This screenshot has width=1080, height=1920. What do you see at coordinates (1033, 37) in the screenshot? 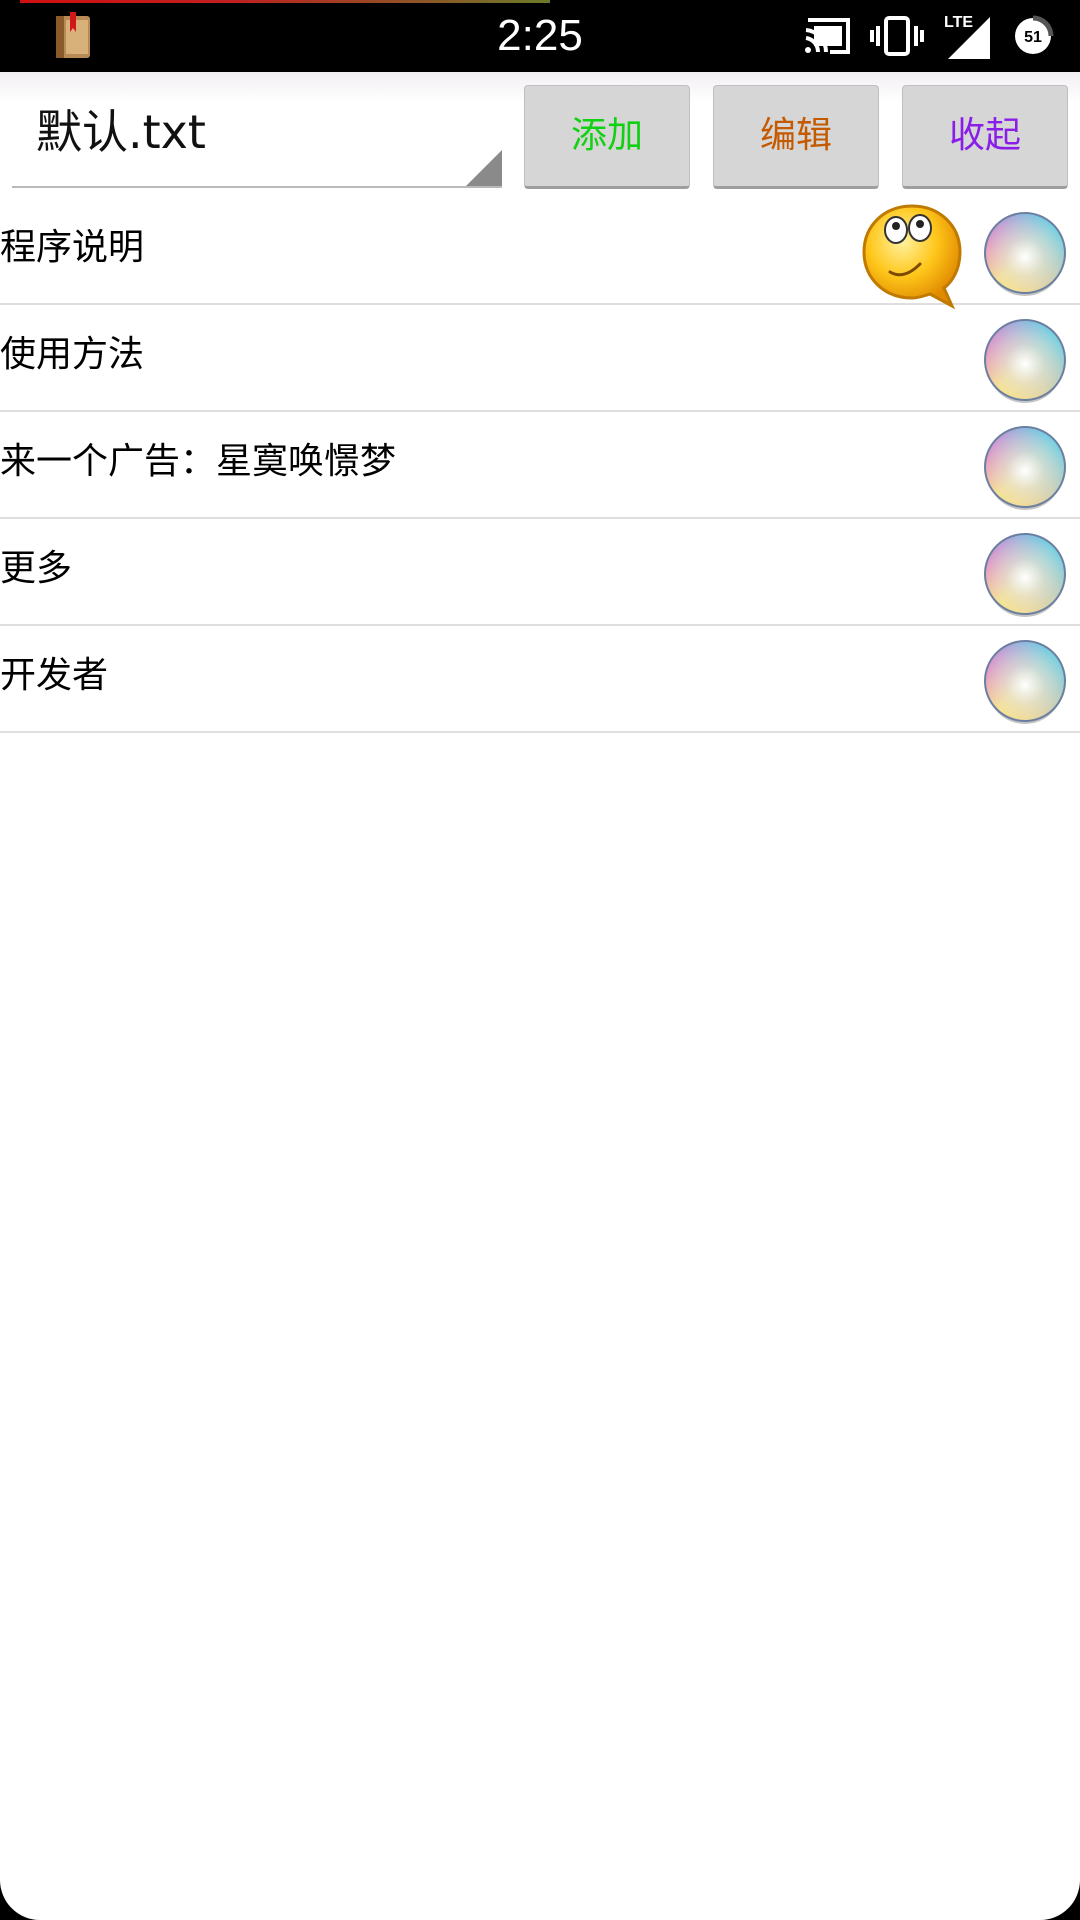
I see `battery-level-label: 51` at bounding box center [1033, 37].